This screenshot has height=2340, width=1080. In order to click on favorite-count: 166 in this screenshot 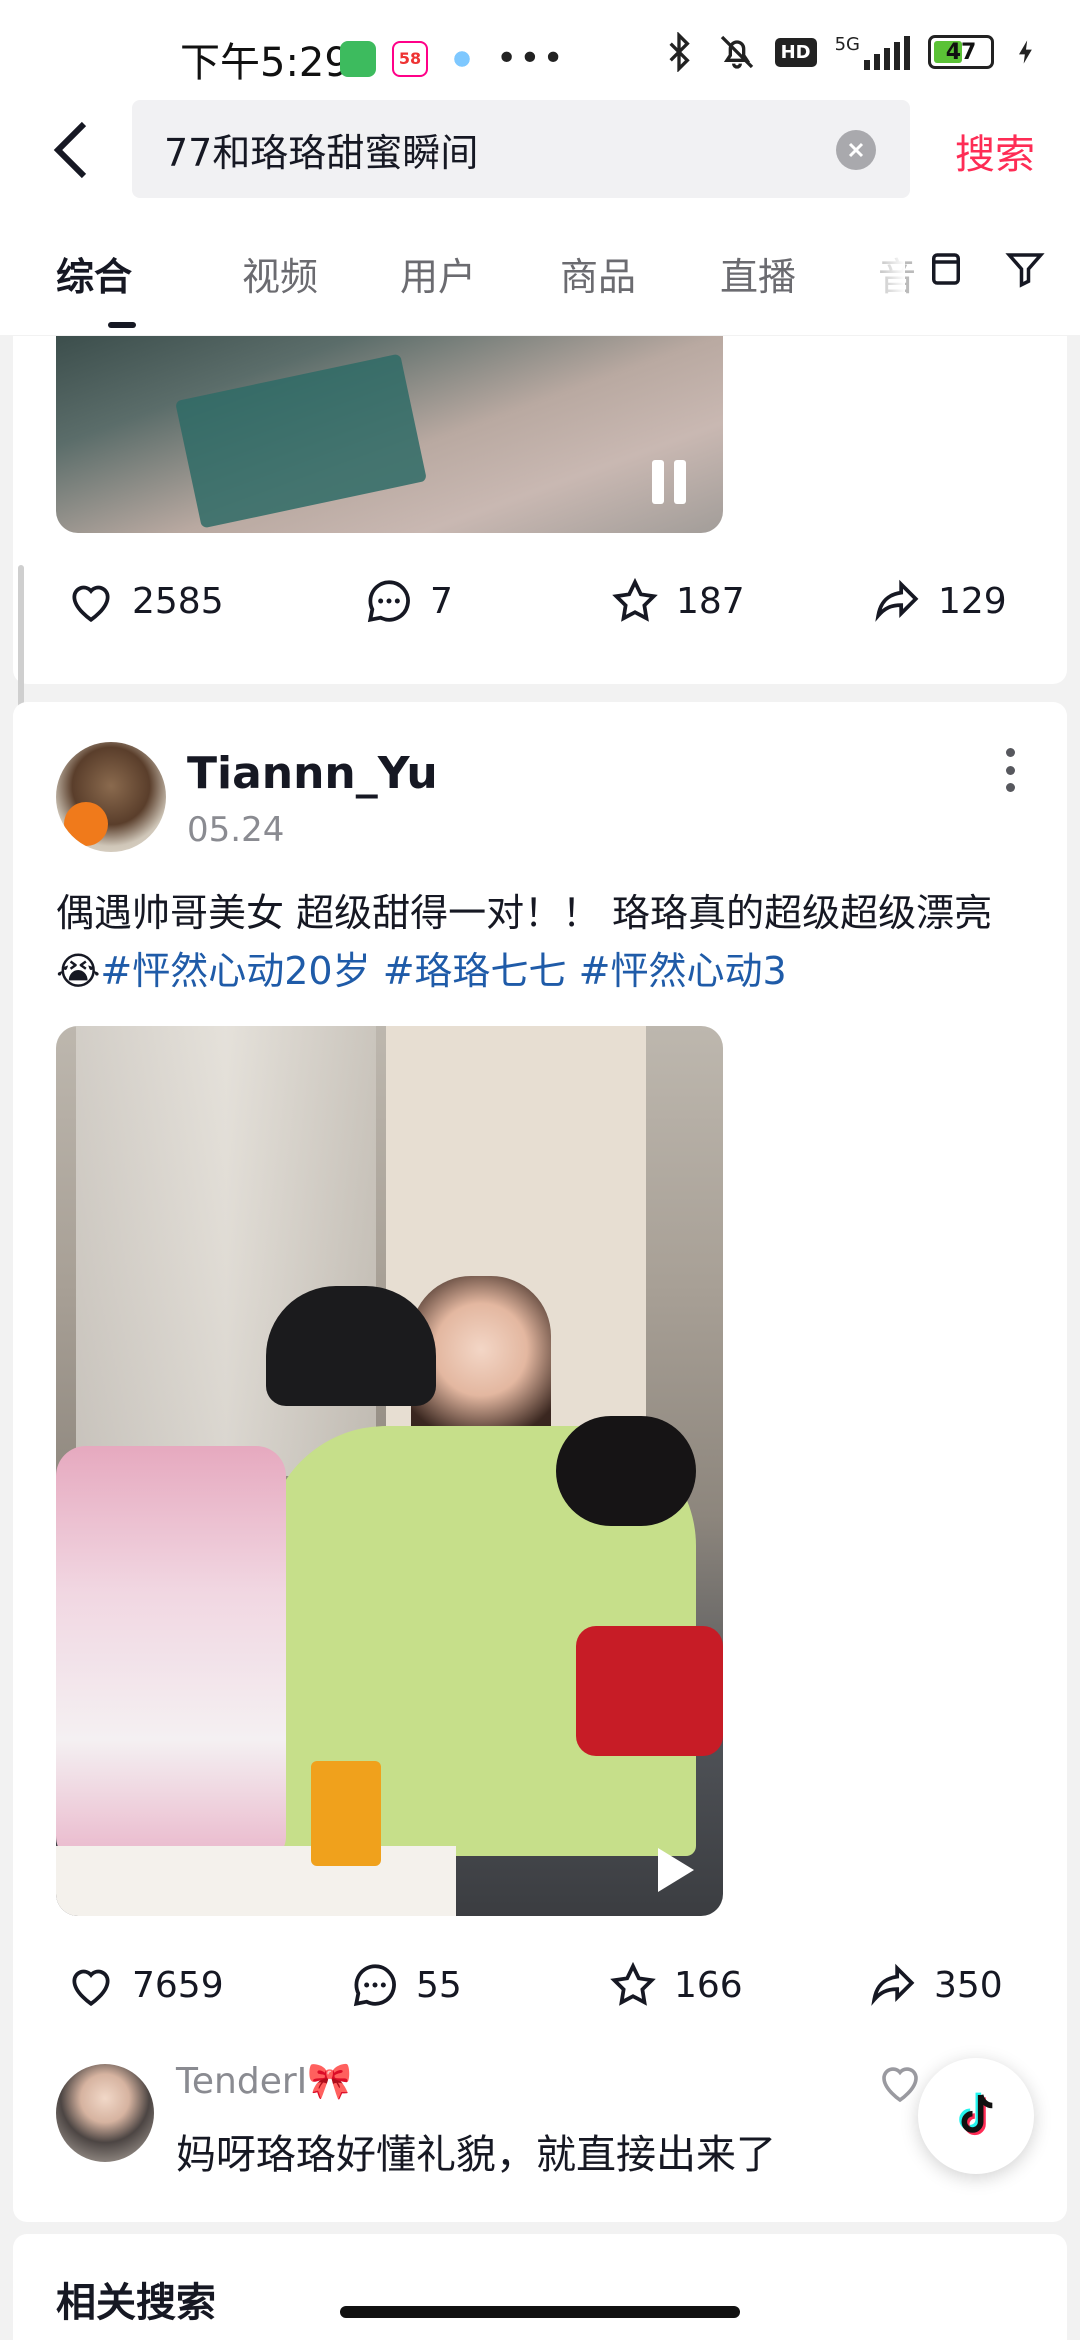, I will do `click(708, 1985)`.